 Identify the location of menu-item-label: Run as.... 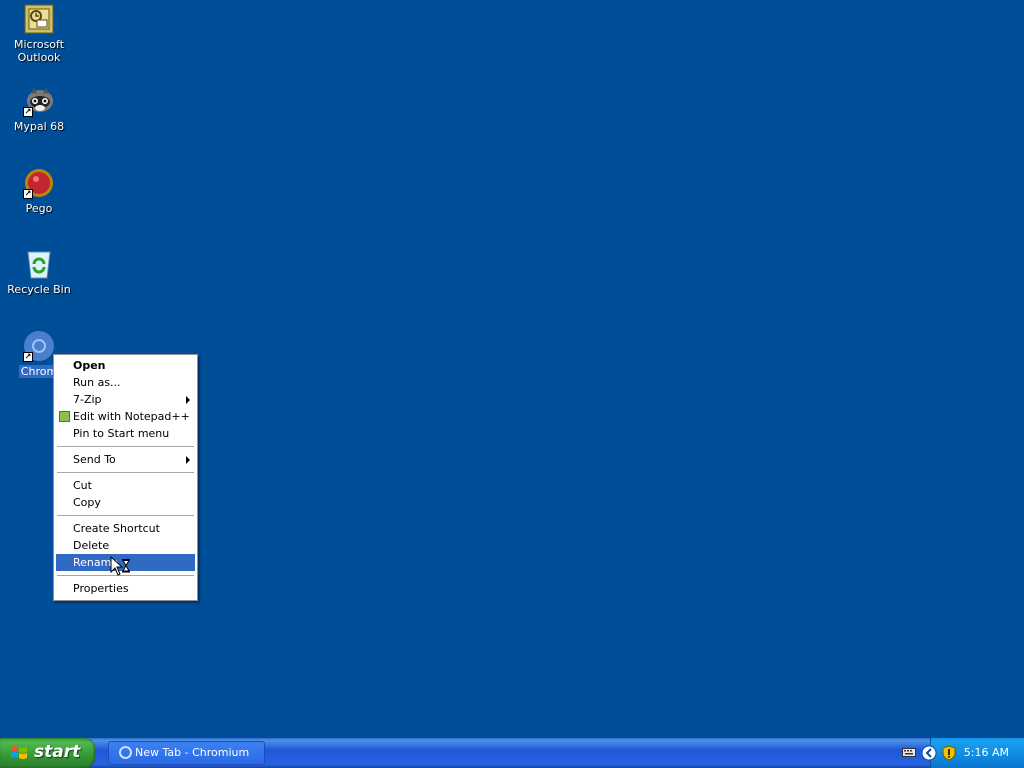
(97, 382).